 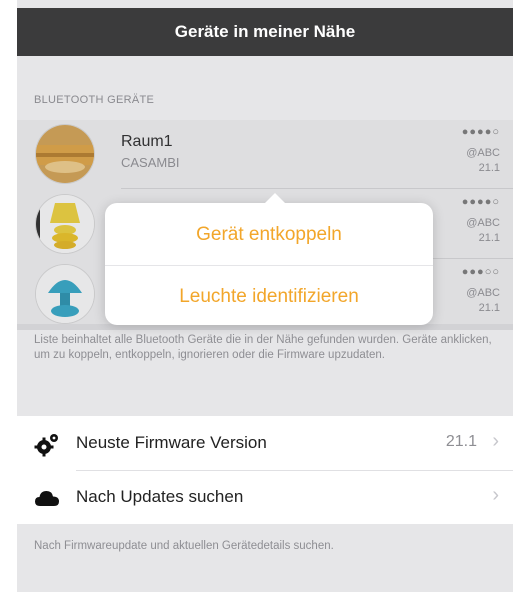 I want to click on identify-light-button: Leuchte identifizieren, so click(x=269, y=297).